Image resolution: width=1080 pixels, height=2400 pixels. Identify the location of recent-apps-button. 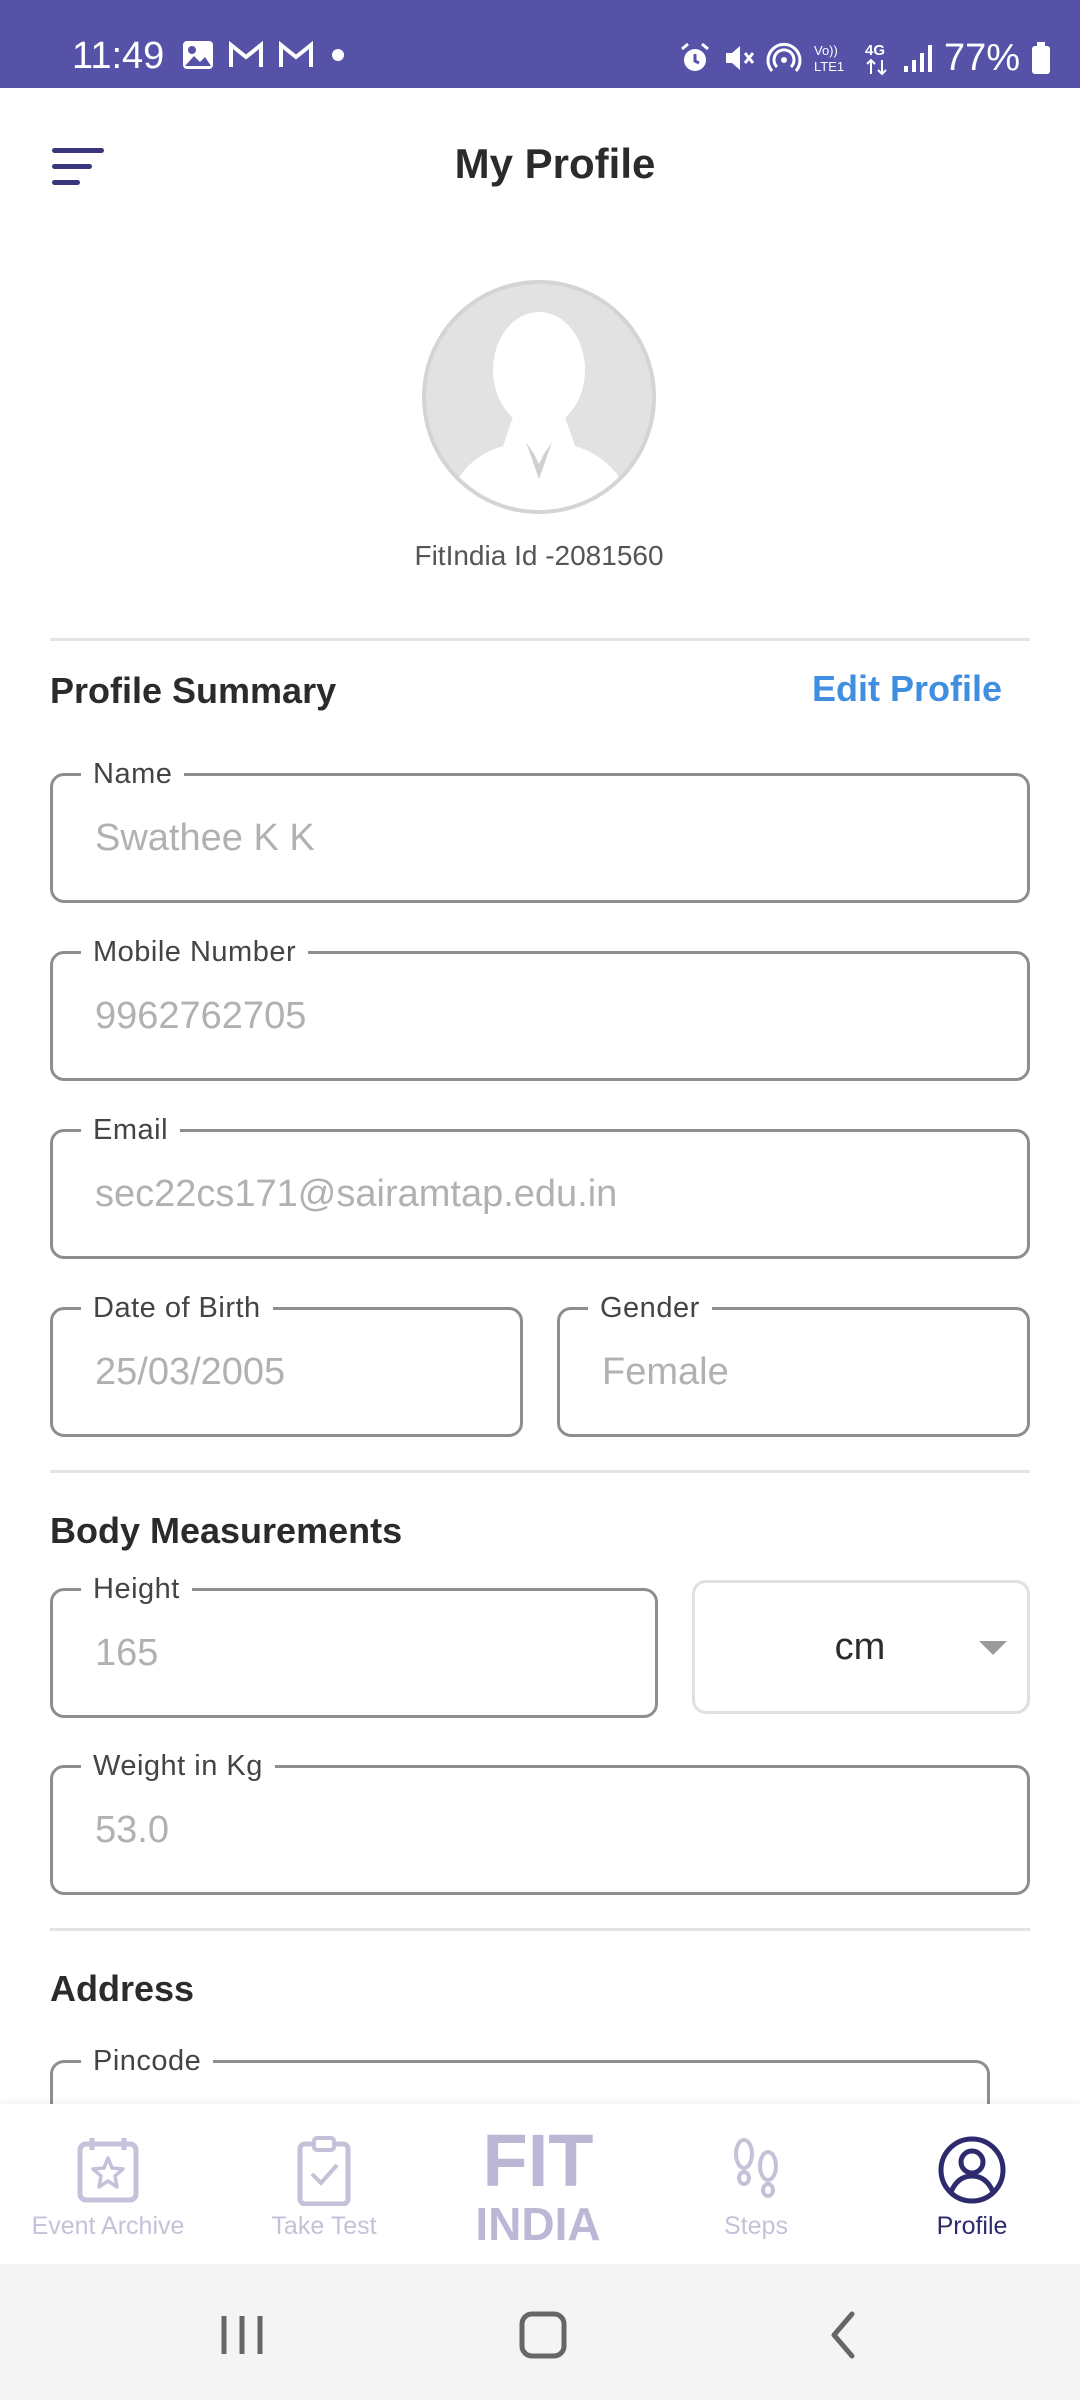
(242, 2334).